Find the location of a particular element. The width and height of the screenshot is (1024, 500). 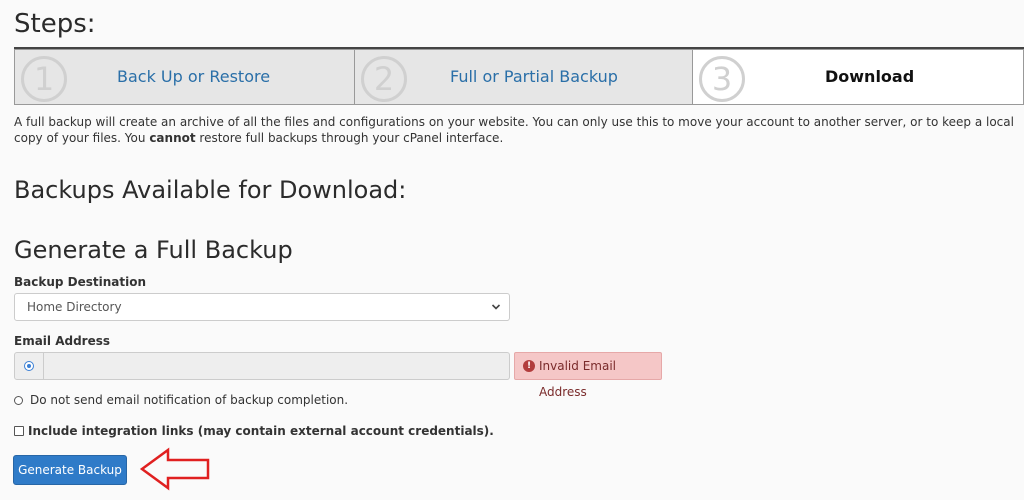

email-address-label: Email Address is located at coordinates (62, 341).